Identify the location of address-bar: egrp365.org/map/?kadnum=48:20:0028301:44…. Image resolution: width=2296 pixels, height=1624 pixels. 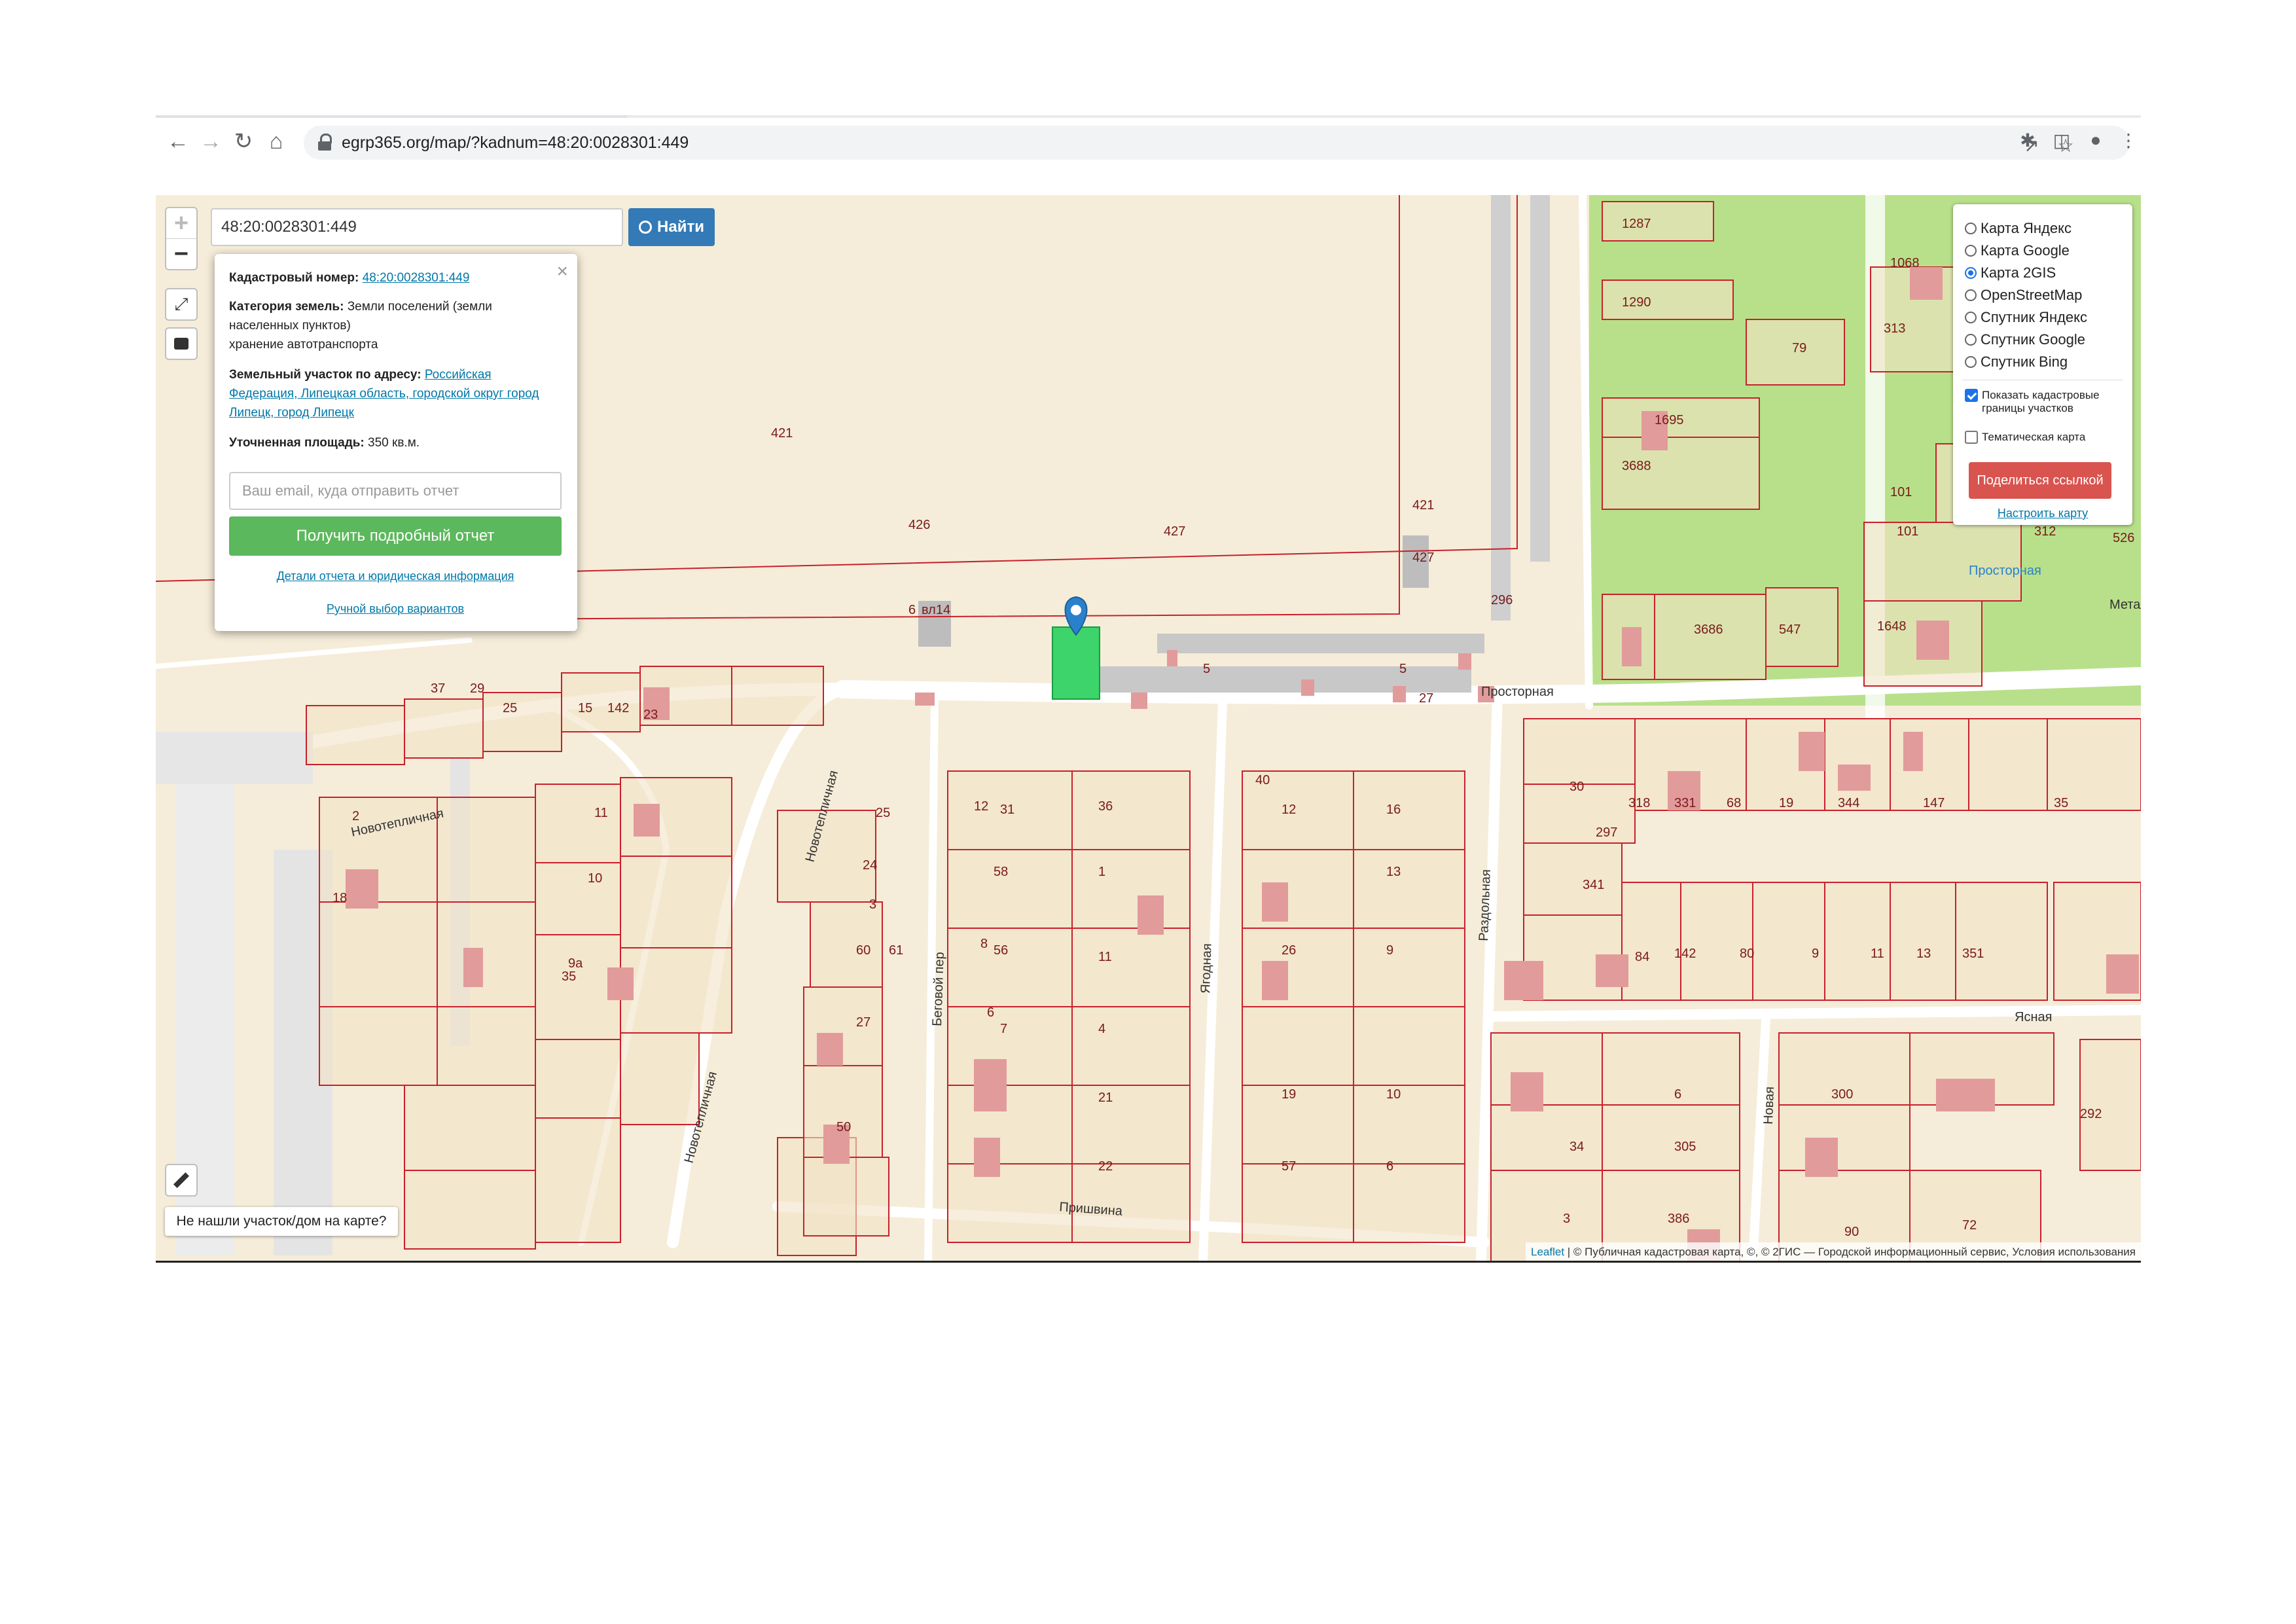
(1217, 143).